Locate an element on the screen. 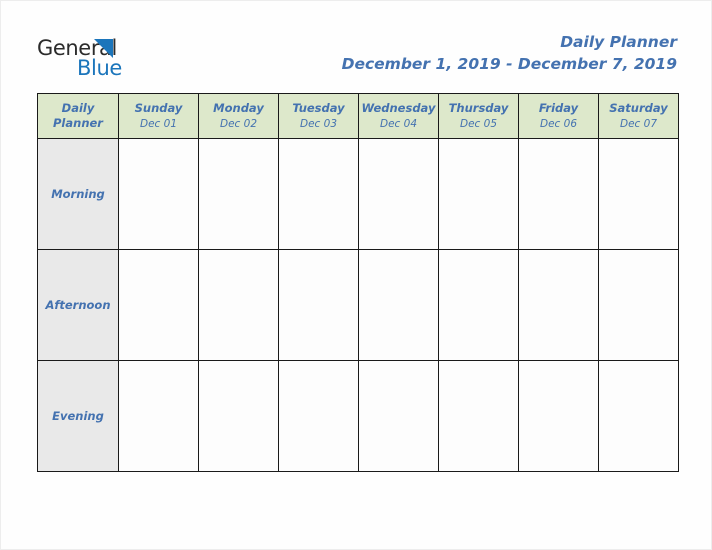 The width and height of the screenshot is (712, 550). header-corner-cell: Daily Planner is located at coordinates (78, 116).